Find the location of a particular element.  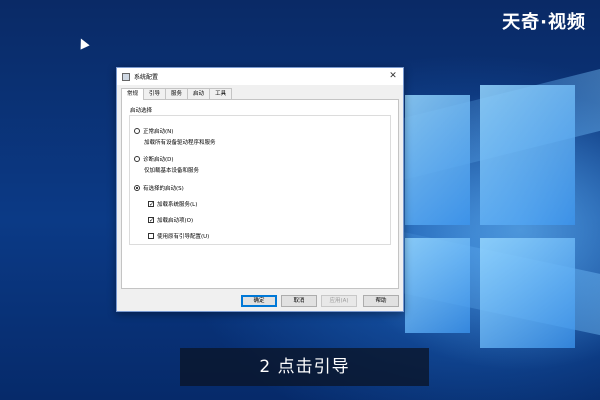

ok-button: 确定 is located at coordinates (259, 301).